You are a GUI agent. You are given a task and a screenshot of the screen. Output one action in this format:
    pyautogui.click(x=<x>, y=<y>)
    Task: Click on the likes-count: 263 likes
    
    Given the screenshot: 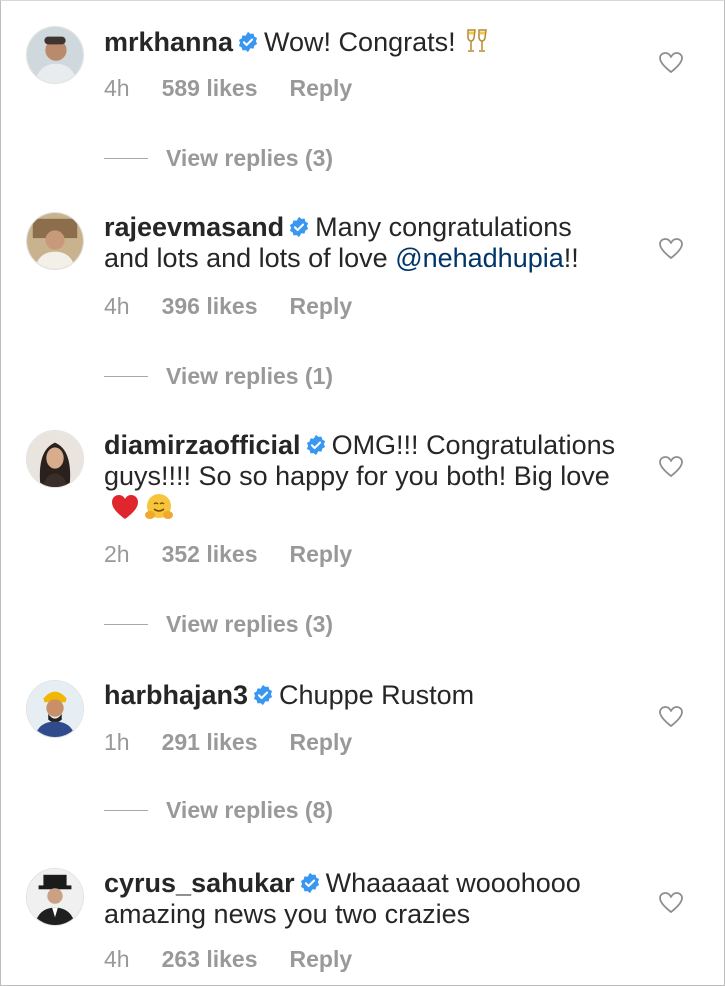 What is the action you would take?
    pyautogui.click(x=210, y=959)
    